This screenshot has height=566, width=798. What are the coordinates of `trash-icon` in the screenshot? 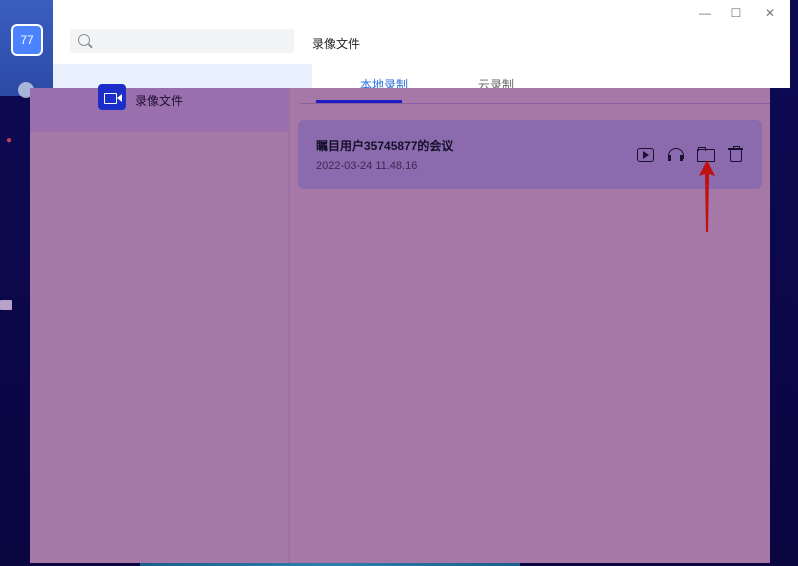 It's located at (737, 155).